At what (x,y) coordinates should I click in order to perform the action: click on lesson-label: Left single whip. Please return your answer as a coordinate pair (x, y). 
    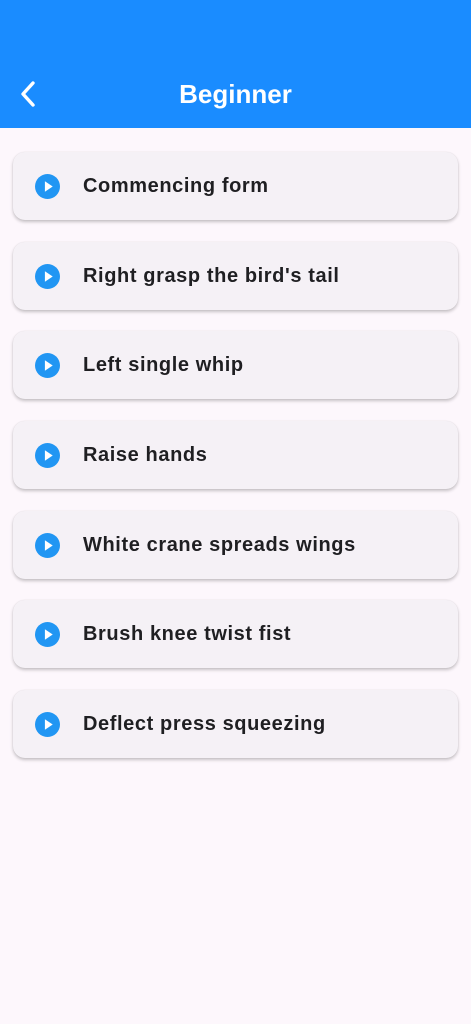
    Looking at the image, I should click on (163, 365).